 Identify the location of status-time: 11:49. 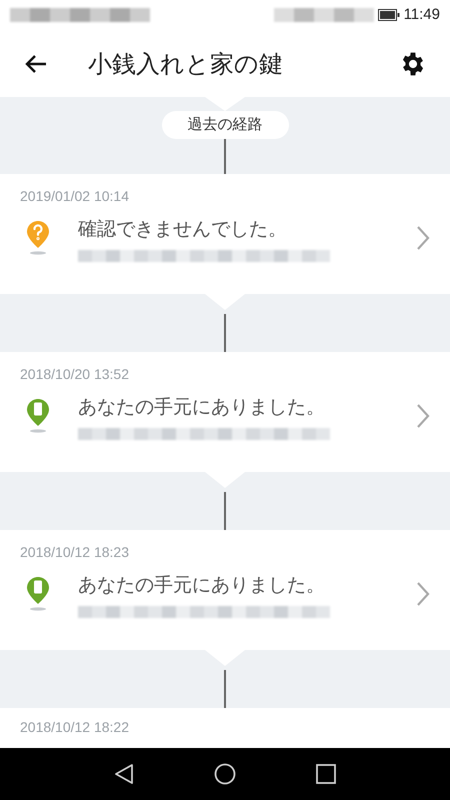
(422, 15).